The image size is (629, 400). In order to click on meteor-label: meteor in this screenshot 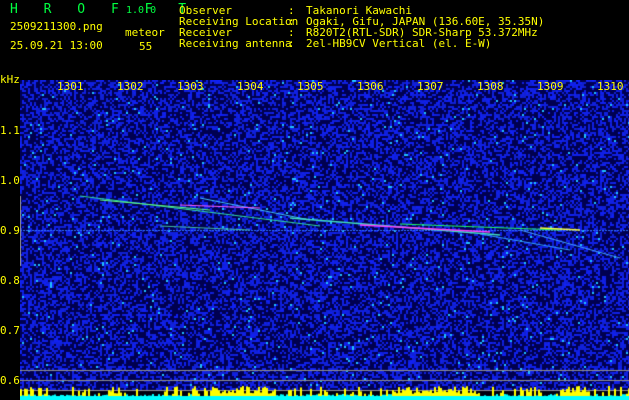, I will do `click(145, 32)`.